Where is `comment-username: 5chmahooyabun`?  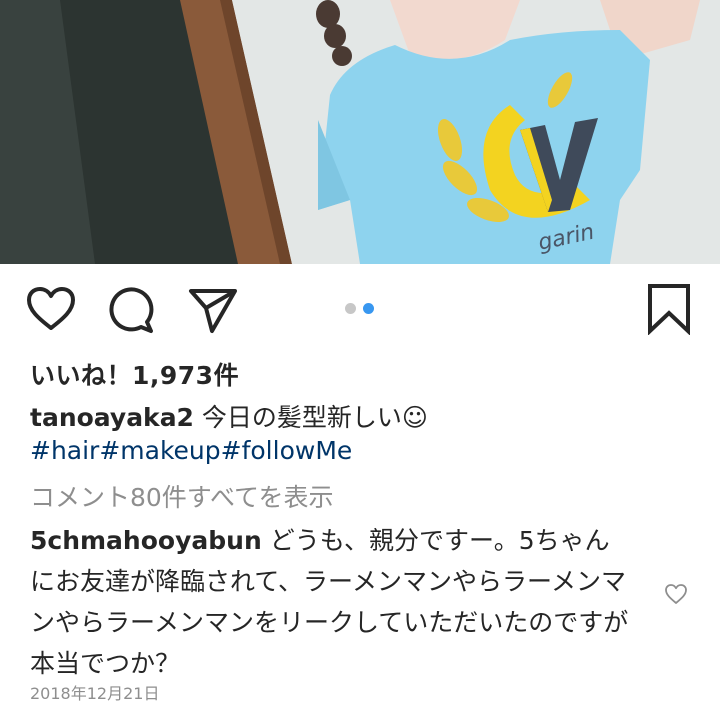 comment-username: 5chmahooyabun is located at coordinates (146, 540).